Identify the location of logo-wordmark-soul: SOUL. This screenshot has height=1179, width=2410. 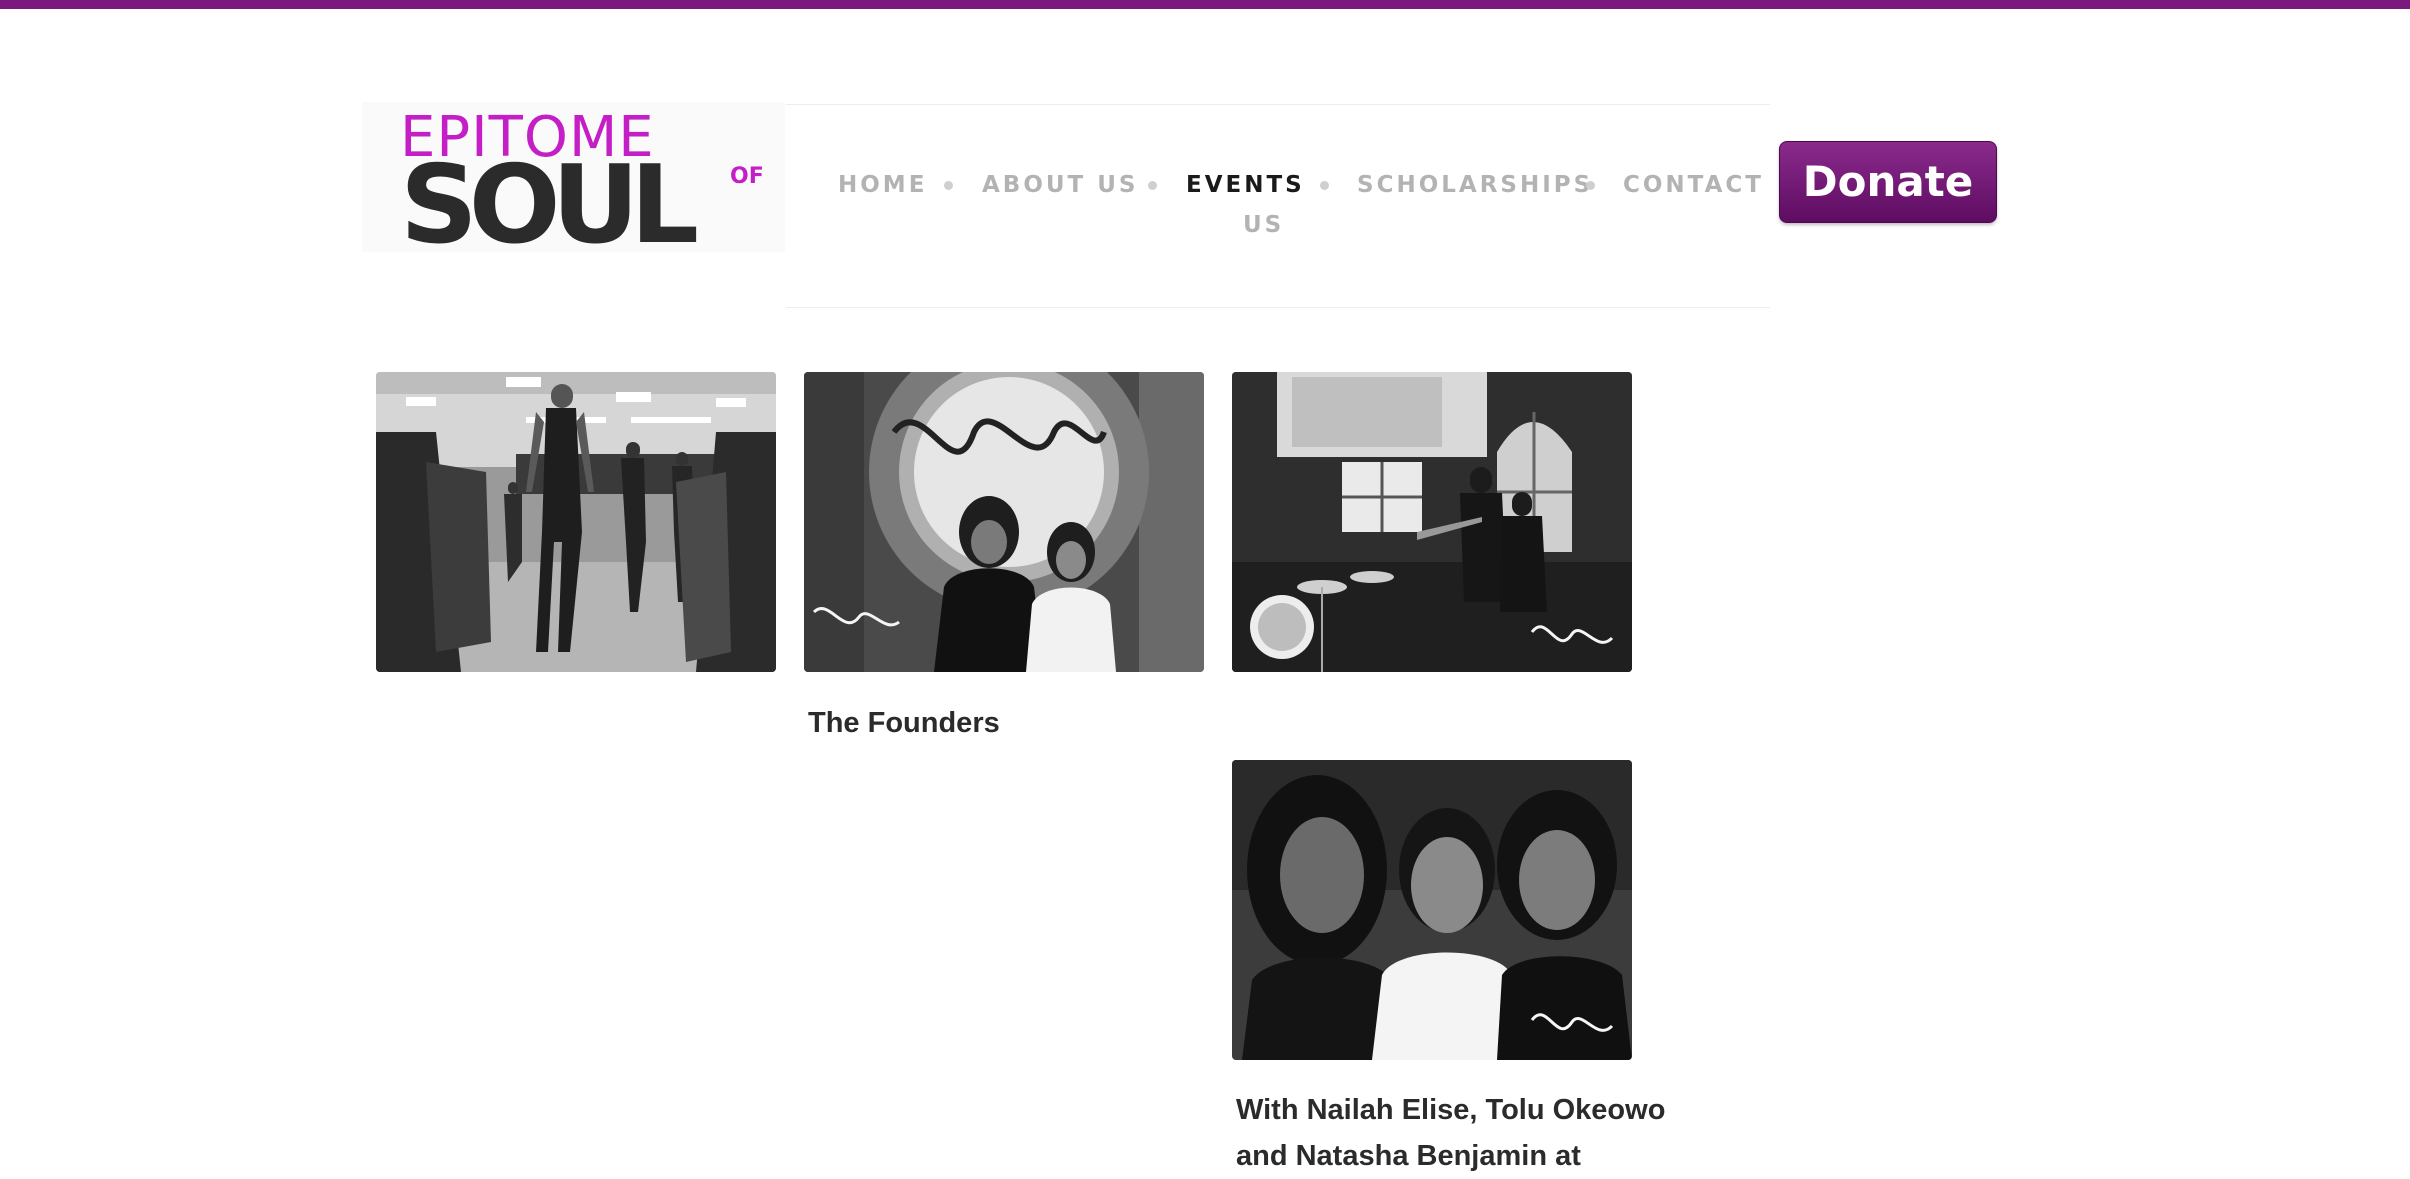
(549, 205).